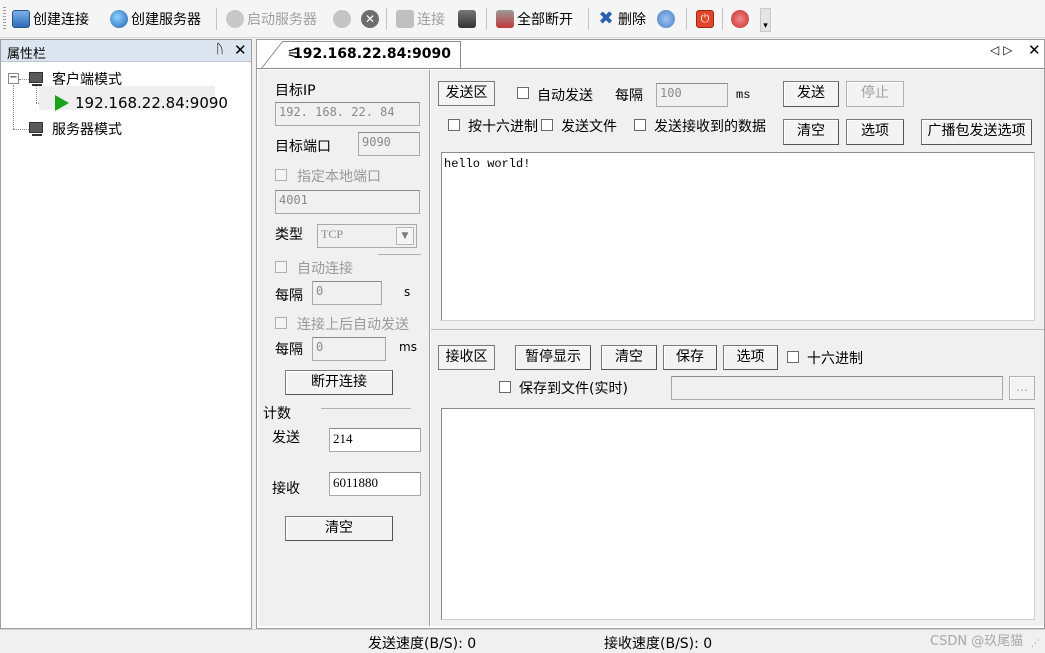  Describe the element at coordinates (87, 129) in the screenshot. I see `tree-item-server-mode: 服务器模式` at that location.